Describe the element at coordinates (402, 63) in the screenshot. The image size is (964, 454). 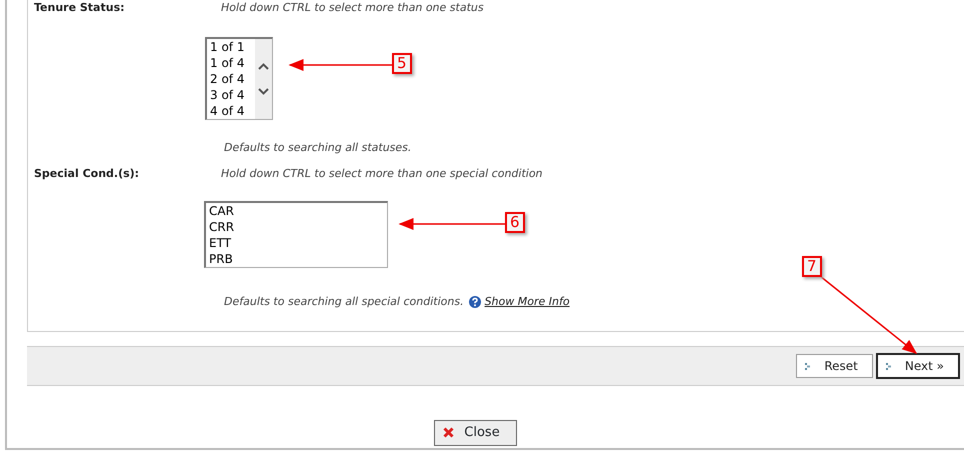
I see `callout-number: 5` at that location.